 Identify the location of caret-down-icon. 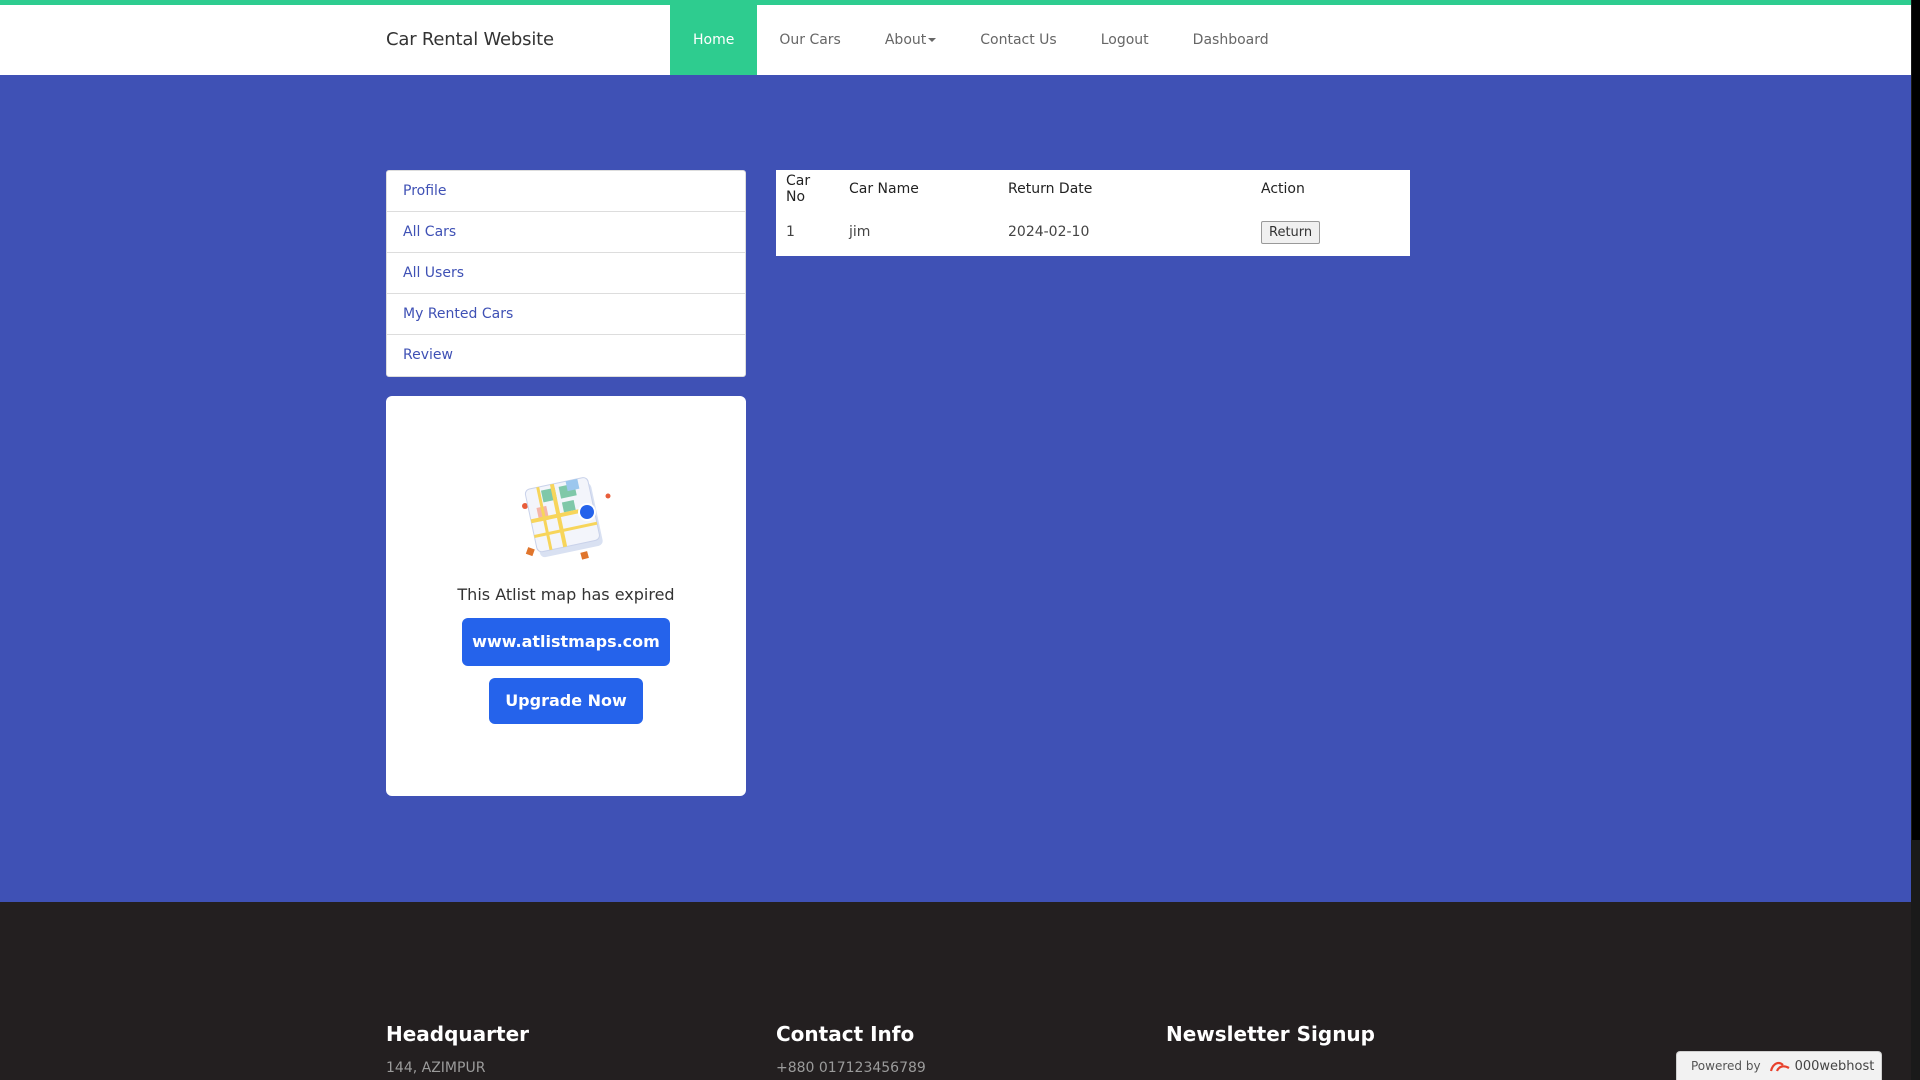
(932, 40).